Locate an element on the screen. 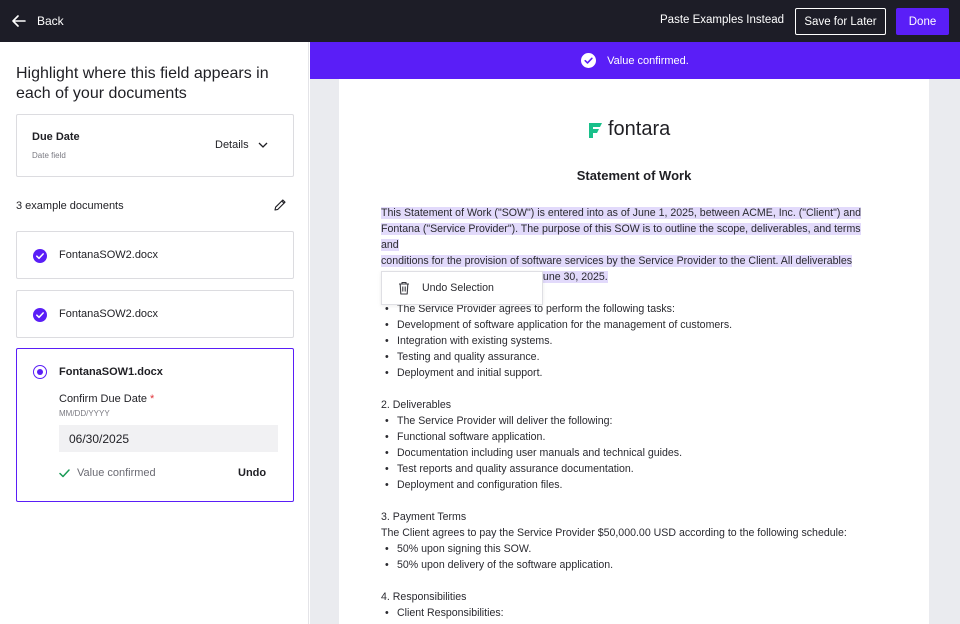 The image size is (960, 624). section-heading: 4. Responsibilities is located at coordinates (641, 597).